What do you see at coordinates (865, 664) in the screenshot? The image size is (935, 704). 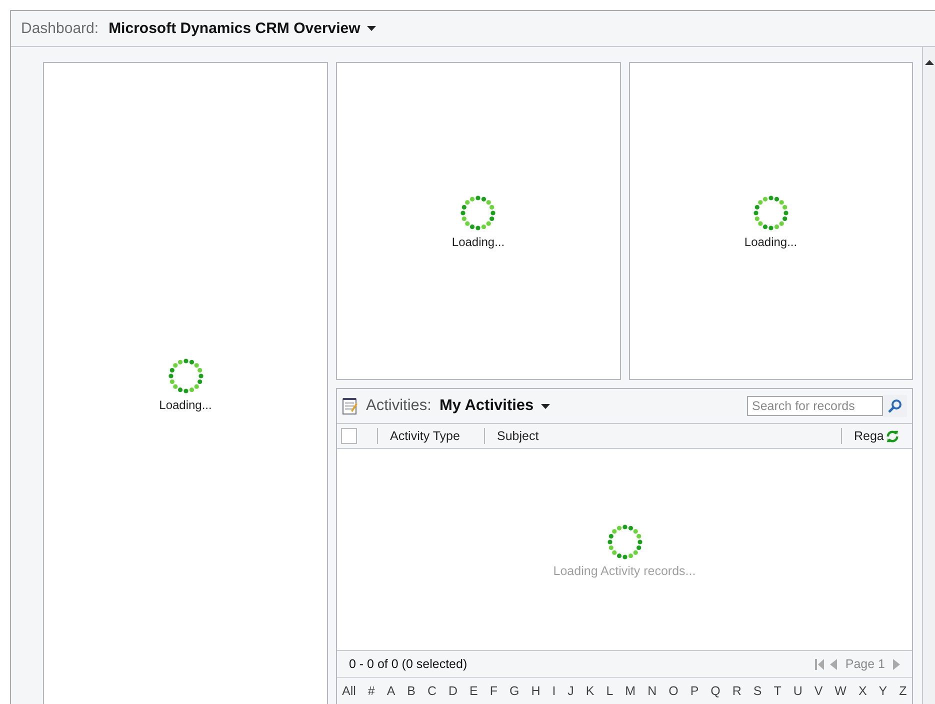 I see `page-number: Page 1` at bounding box center [865, 664].